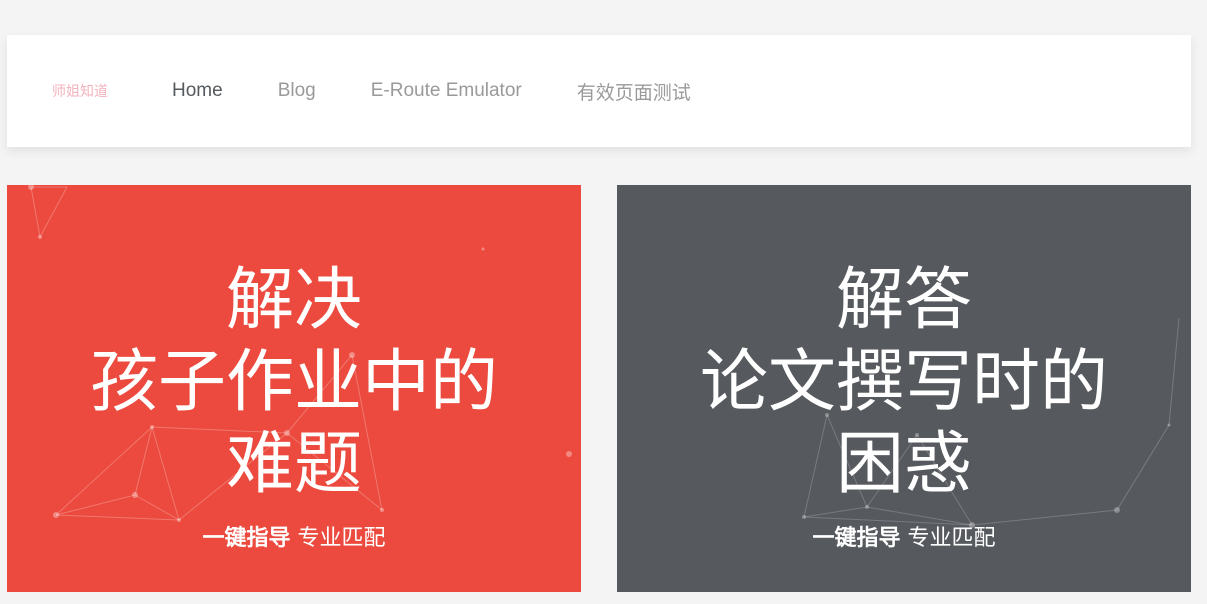 This screenshot has height=604, width=1207. Describe the element at coordinates (293, 464) in the screenshot. I see `headline-line: 难题` at that location.